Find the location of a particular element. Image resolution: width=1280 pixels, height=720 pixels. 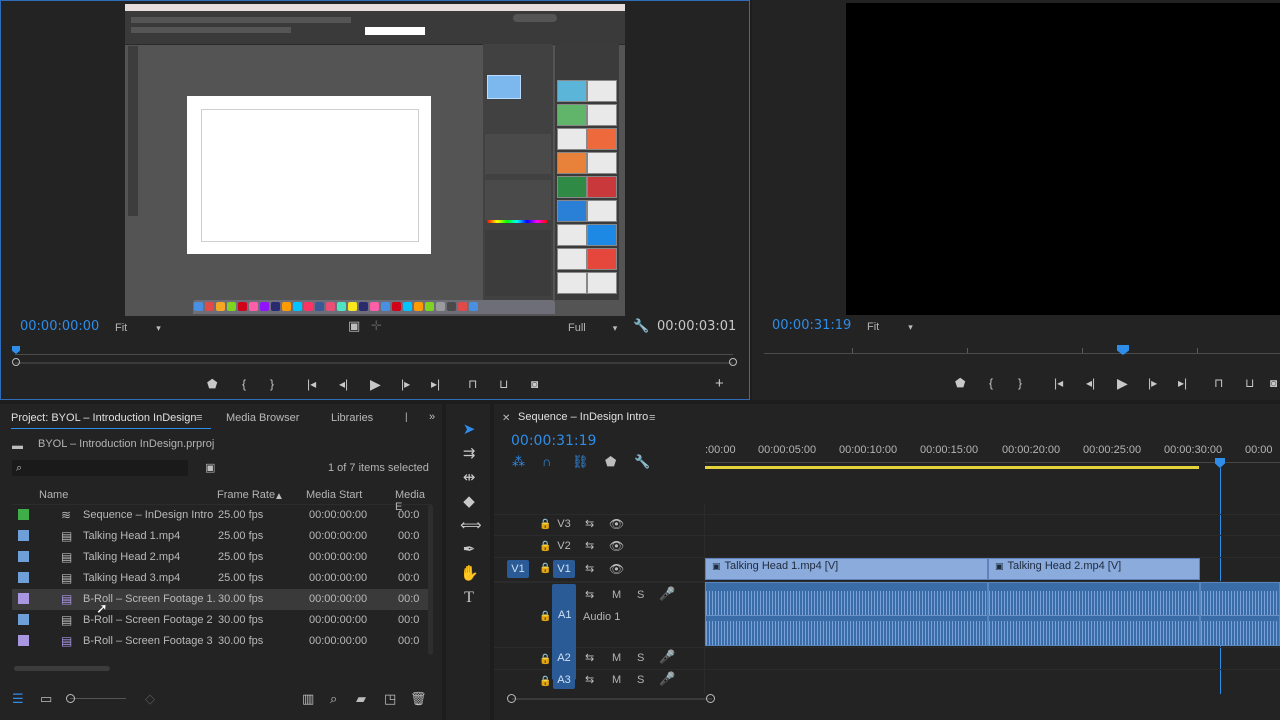

track-label-v2: V2 is located at coordinates (564, 546).